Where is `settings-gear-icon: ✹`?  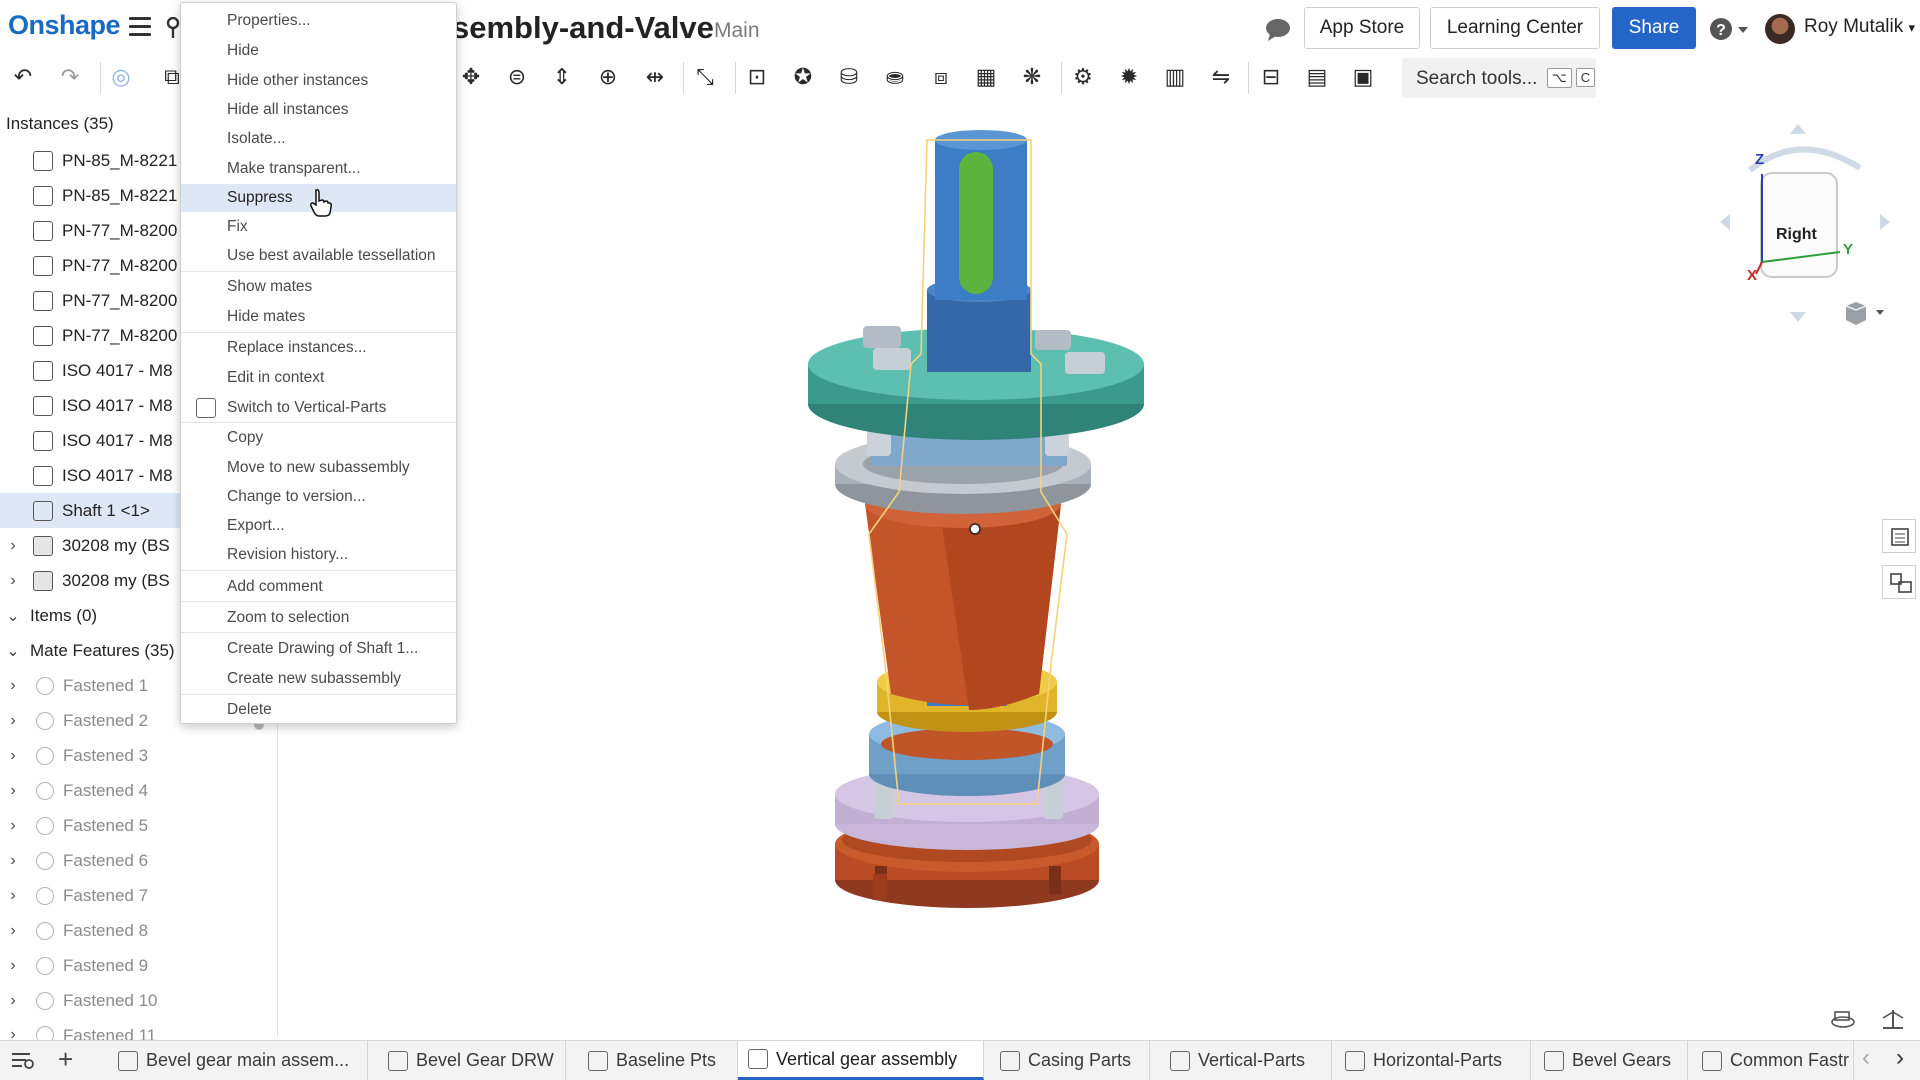 settings-gear-icon: ✹ is located at coordinates (1129, 77).